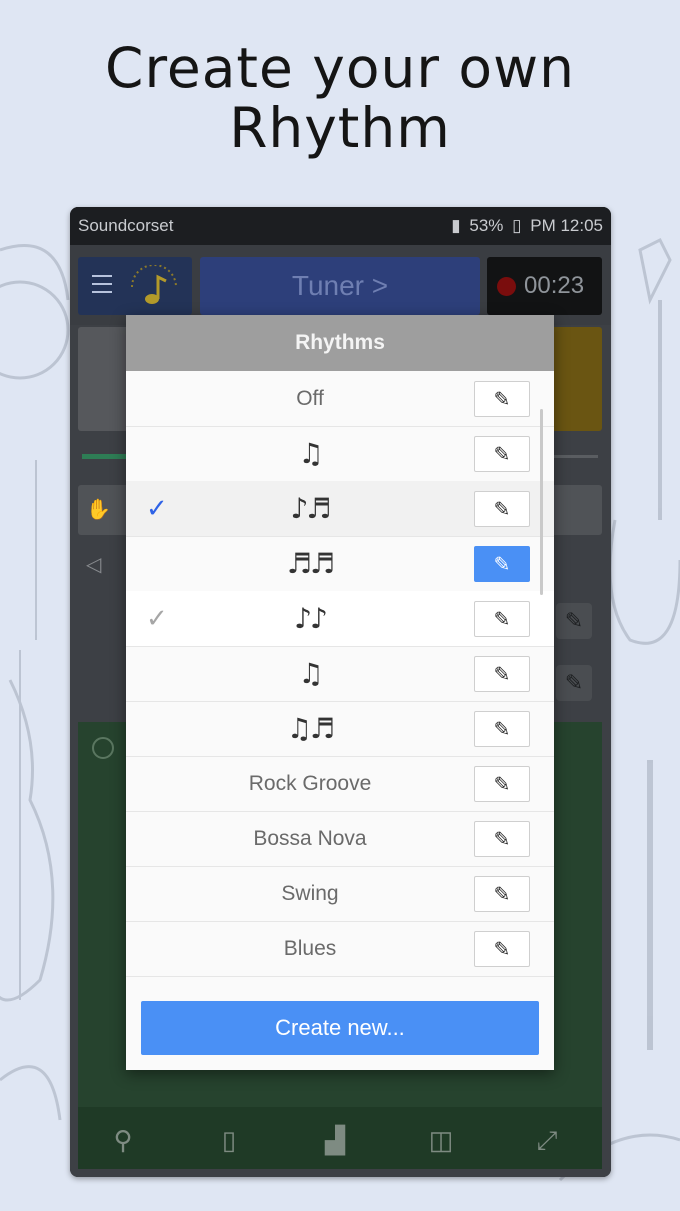 This screenshot has width=680, height=1211. I want to click on status-time: PM 12:05, so click(566, 225).